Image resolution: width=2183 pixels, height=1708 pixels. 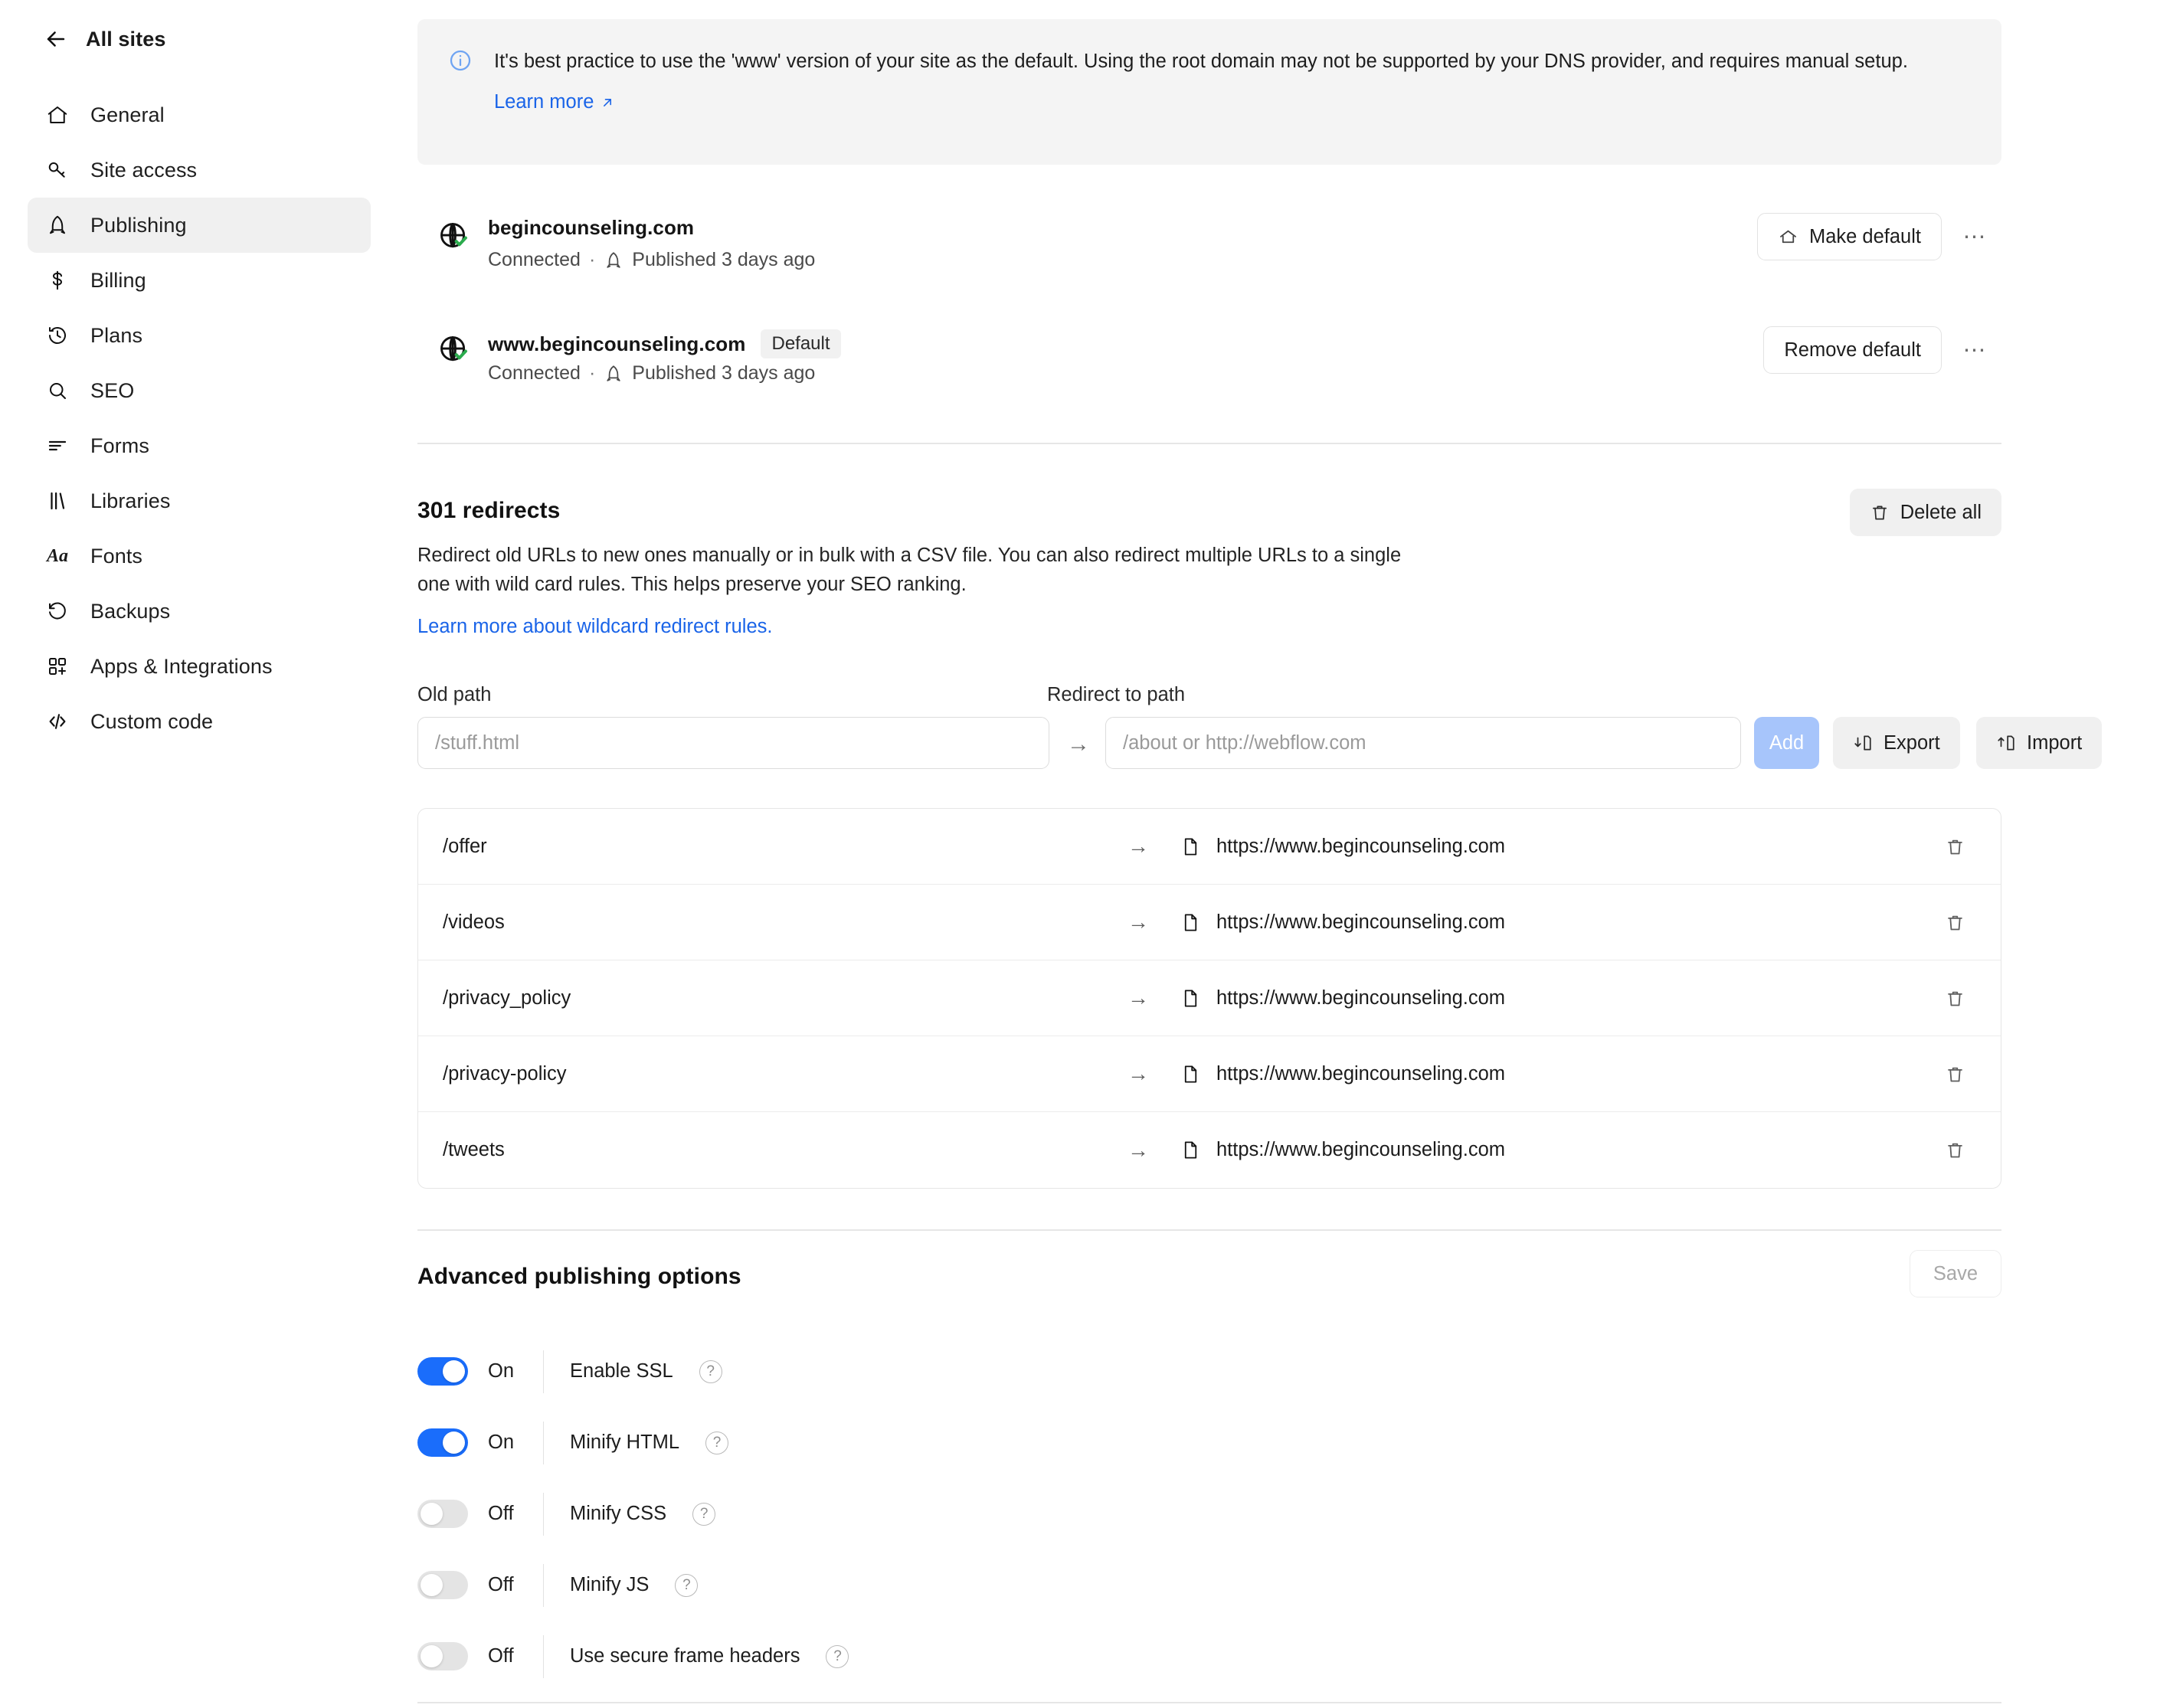 What do you see at coordinates (199, 114) in the screenshot?
I see `sidebar-item-general: General` at bounding box center [199, 114].